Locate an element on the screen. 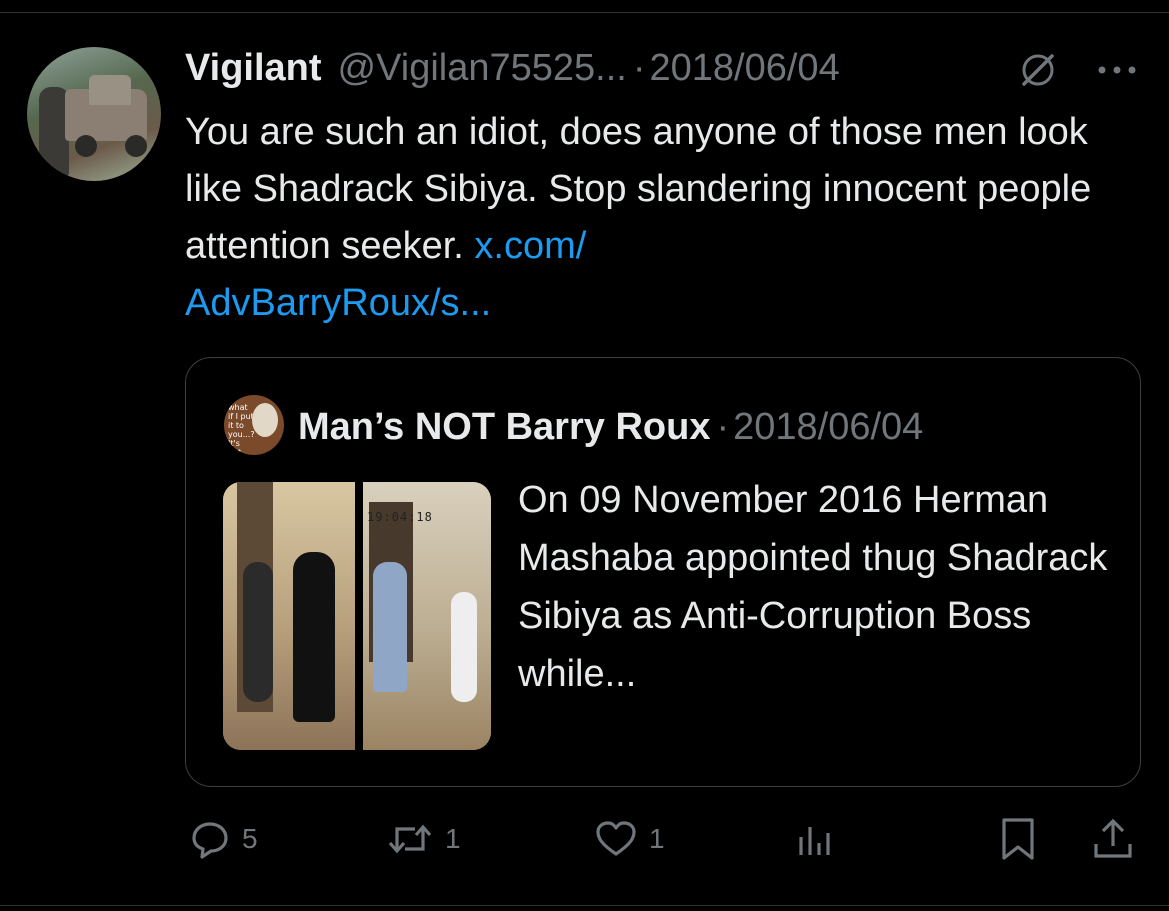 Image resolution: width=1169 pixels, height=911 pixels. avatar is located at coordinates (94, 114).